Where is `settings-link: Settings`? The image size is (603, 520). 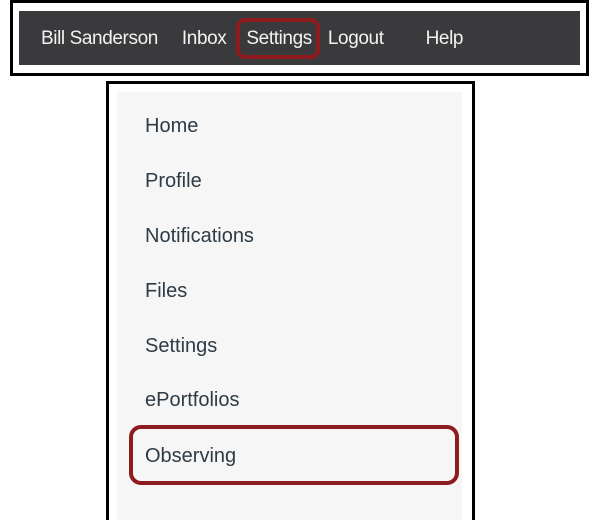
settings-link: Settings is located at coordinates (278, 38).